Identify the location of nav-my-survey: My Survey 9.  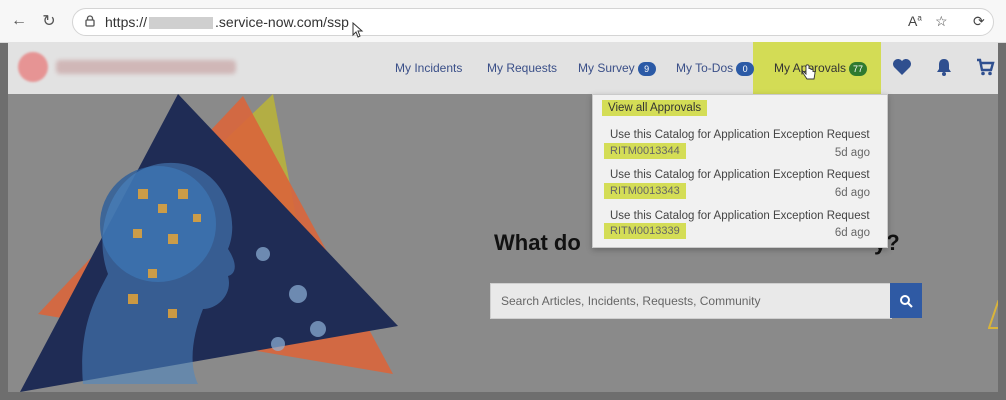
(617, 68).